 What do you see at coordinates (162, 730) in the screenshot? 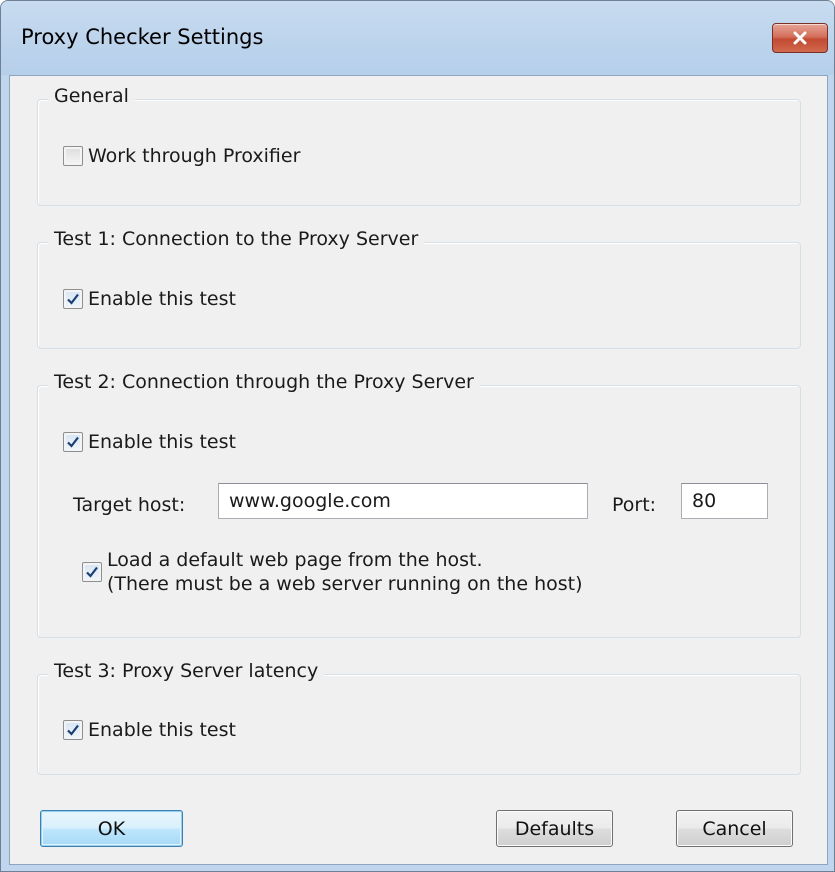
I see `test3-enable-label: Enable this test` at bounding box center [162, 730].